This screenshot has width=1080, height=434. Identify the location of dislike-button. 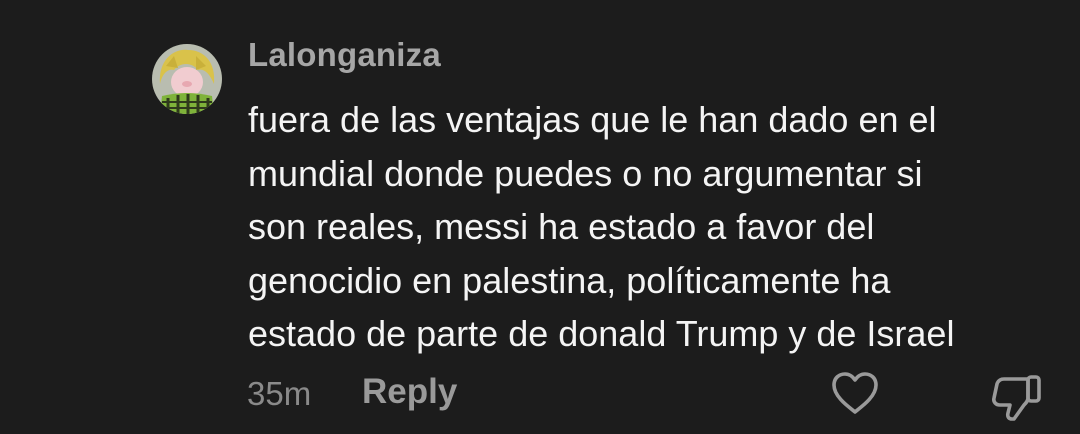
(1017, 396).